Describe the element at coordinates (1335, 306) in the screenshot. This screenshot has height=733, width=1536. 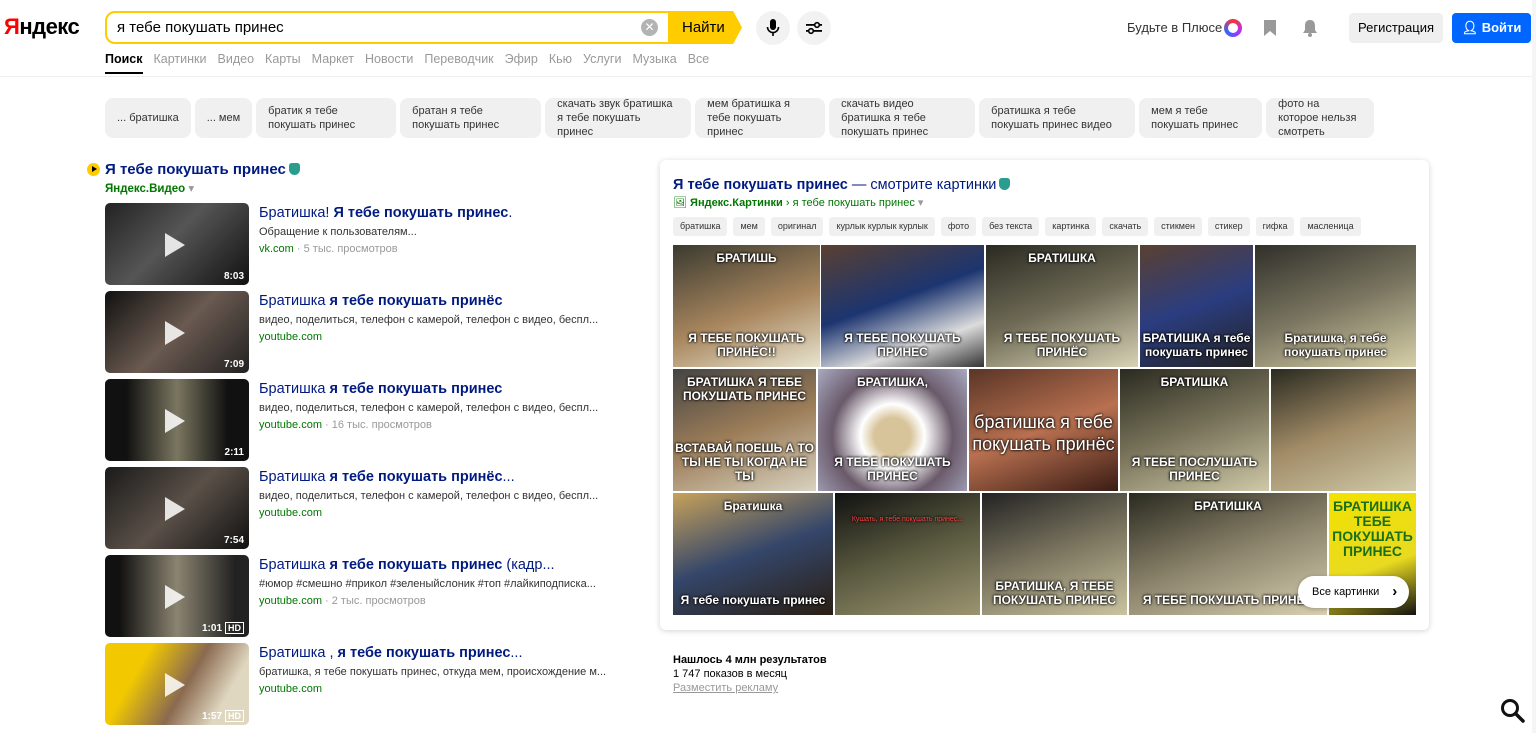
I see `image-thumbnail: Братишка, я тебе покушать принес` at that location.